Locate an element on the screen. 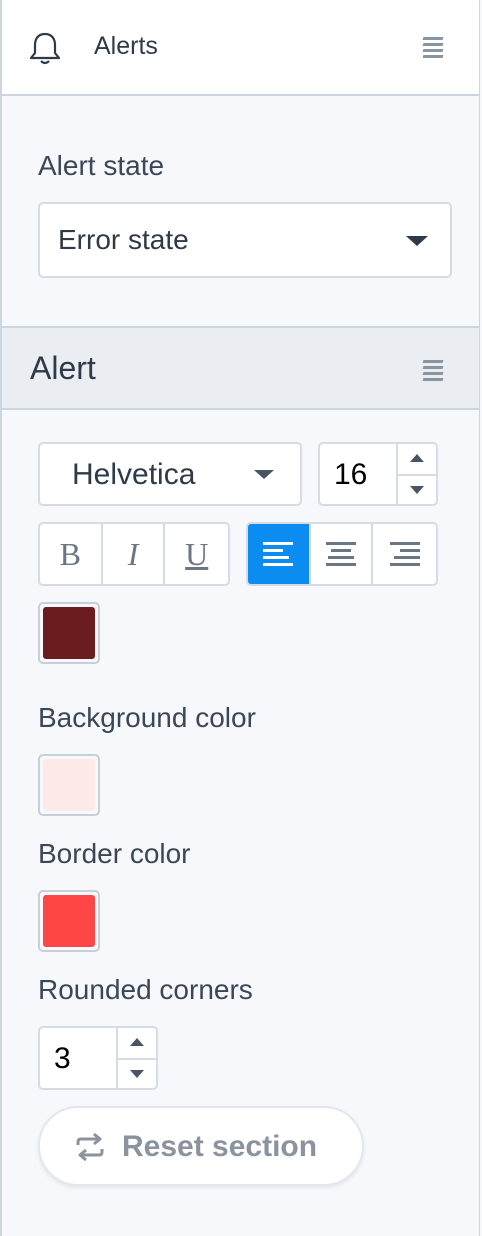 This screenshot has width=482, height=1236. background-color-swatch is located at coordinates (69, 785).